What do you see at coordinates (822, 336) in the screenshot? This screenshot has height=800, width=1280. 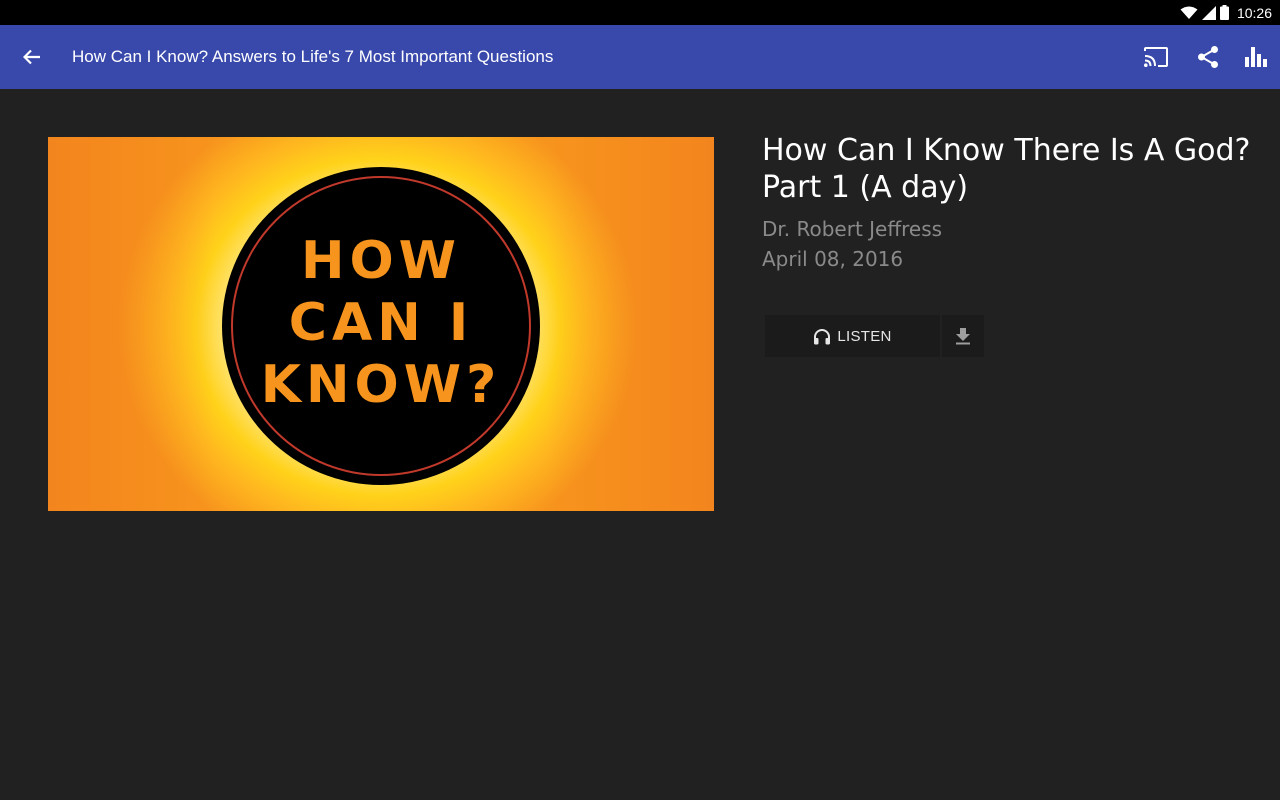 I see `headphones-icon` at bounding box center [822, 336].